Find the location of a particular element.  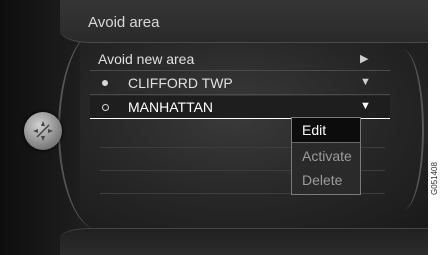

list-item-label: Avoid new area is located at coordinates (146, 59).